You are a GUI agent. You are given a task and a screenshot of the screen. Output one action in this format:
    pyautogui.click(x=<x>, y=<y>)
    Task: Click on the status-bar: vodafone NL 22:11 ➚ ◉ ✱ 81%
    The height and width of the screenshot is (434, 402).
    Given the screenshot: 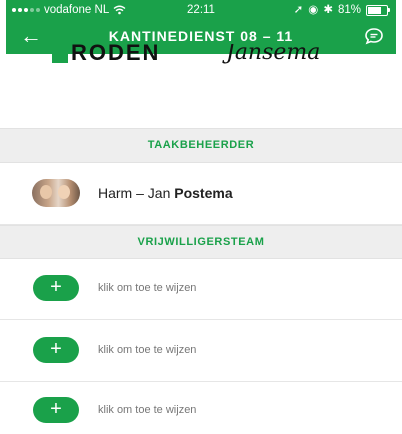 What is the action you would take?
    pyautogui.click(x=201, y=10)
    